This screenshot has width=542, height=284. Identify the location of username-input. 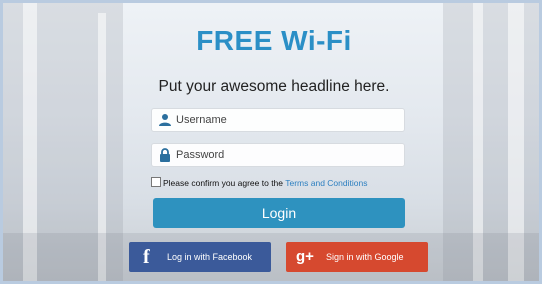
(288, 120).